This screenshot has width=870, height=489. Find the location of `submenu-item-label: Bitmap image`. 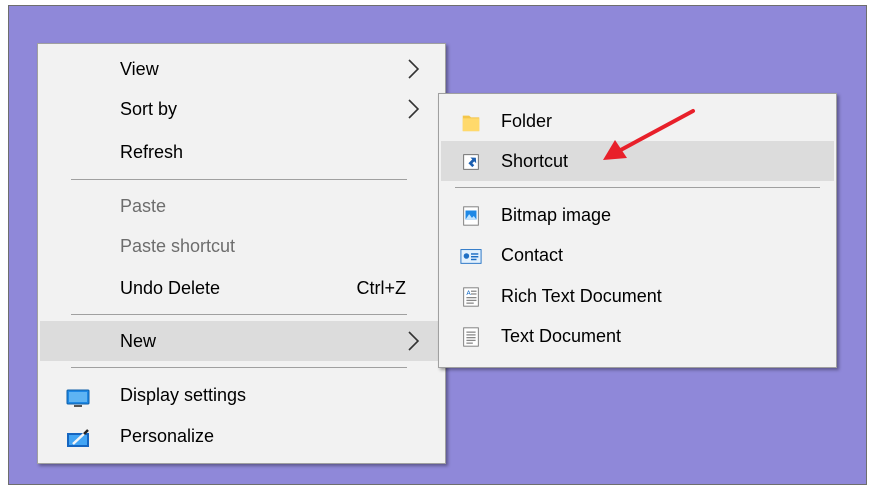

submenu-item-label: Bitmap image is located at coordinates (556, 215).